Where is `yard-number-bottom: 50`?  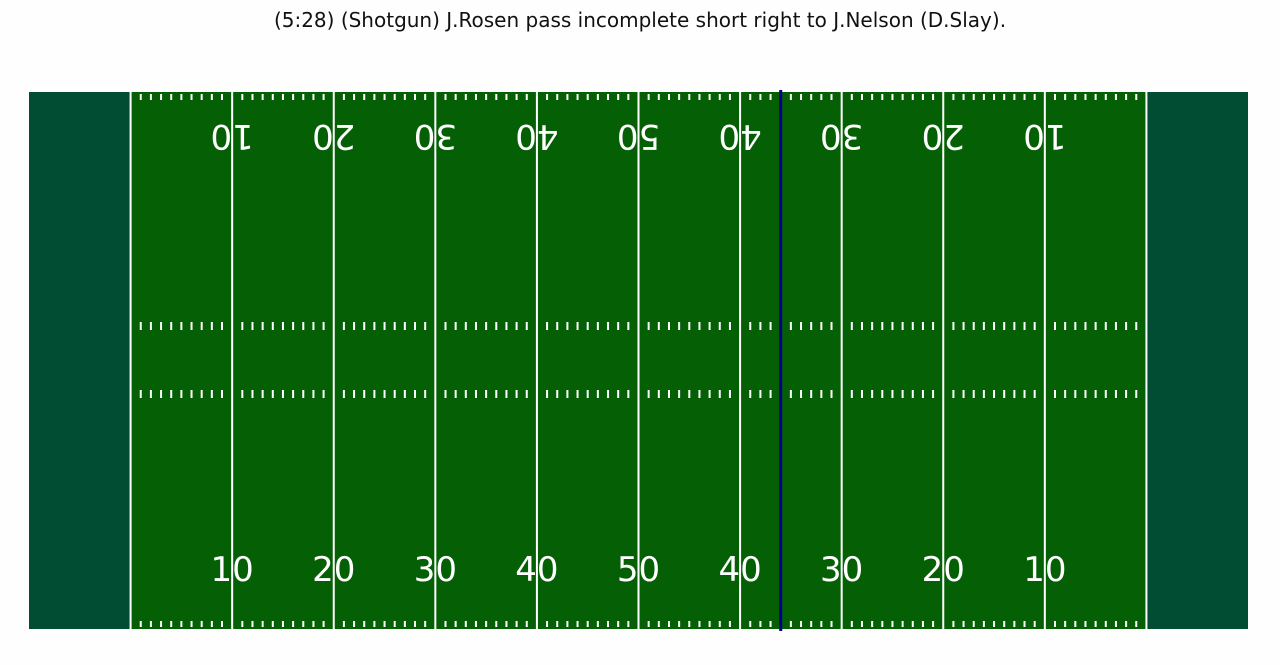
yard-number-bottom: 50 is located at coordinates (638, 570).